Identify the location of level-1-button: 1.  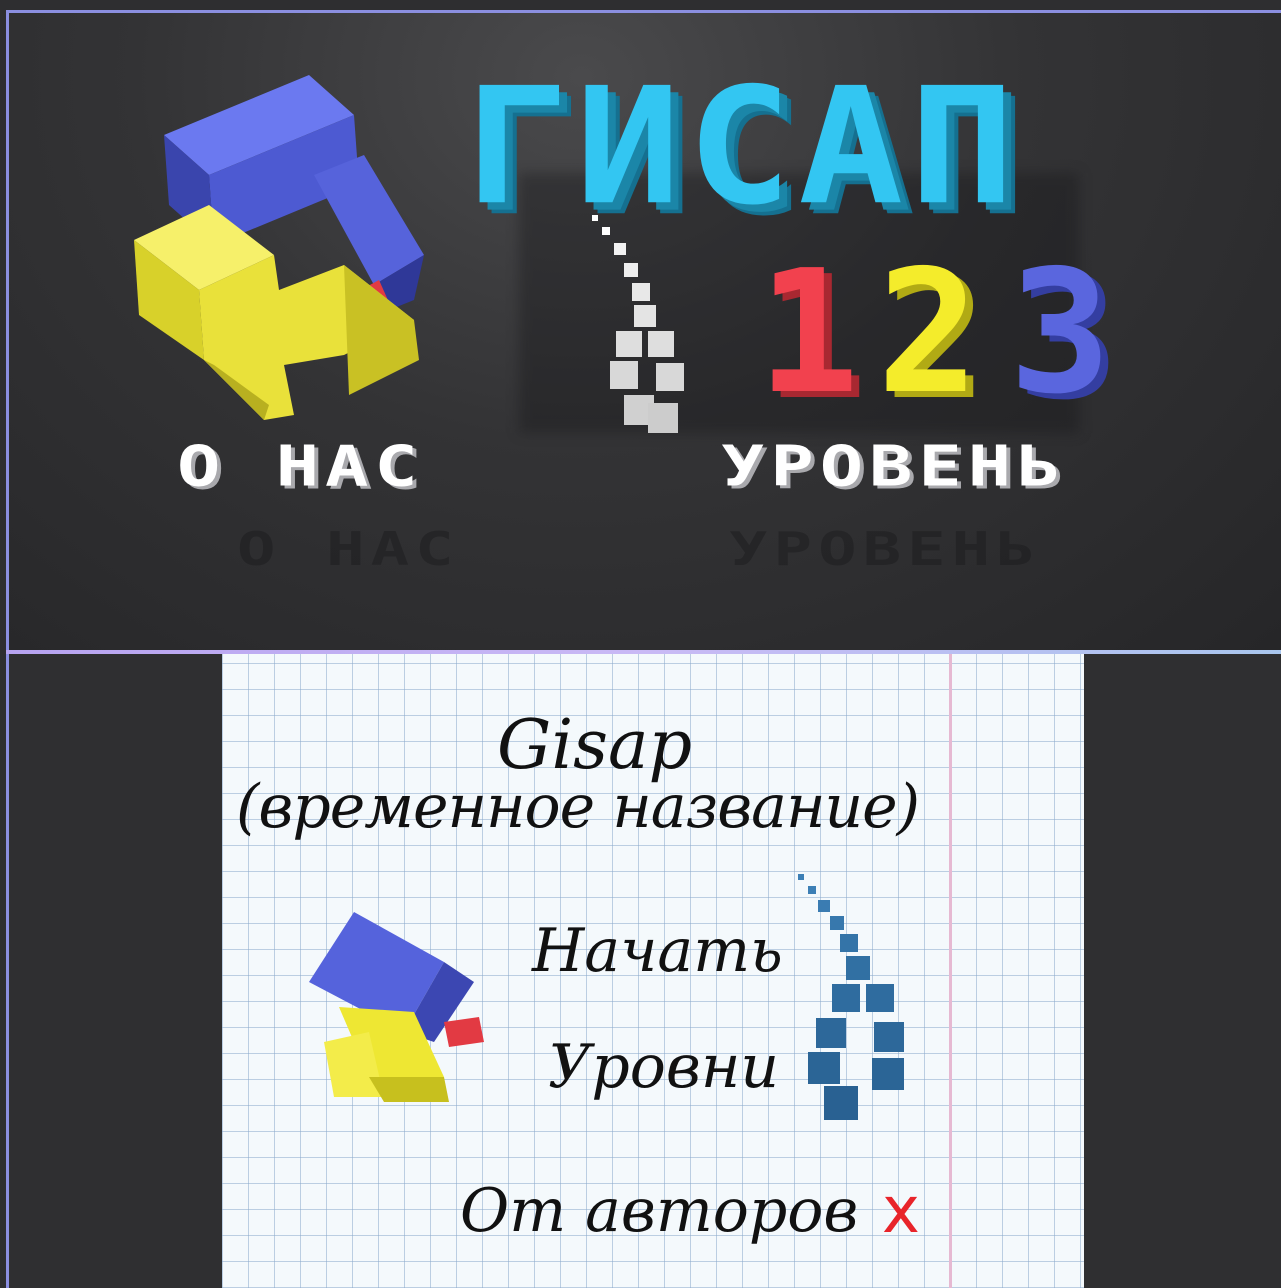
(808, 333).